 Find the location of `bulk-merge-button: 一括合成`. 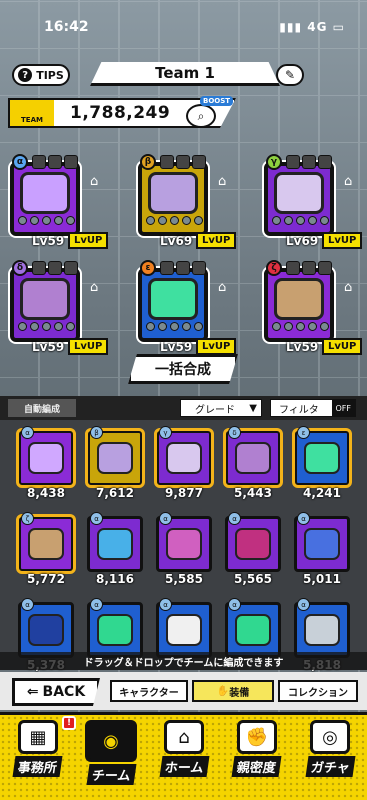

bulk-merge-button: 一括合成 is located at coordinates (183, 369).